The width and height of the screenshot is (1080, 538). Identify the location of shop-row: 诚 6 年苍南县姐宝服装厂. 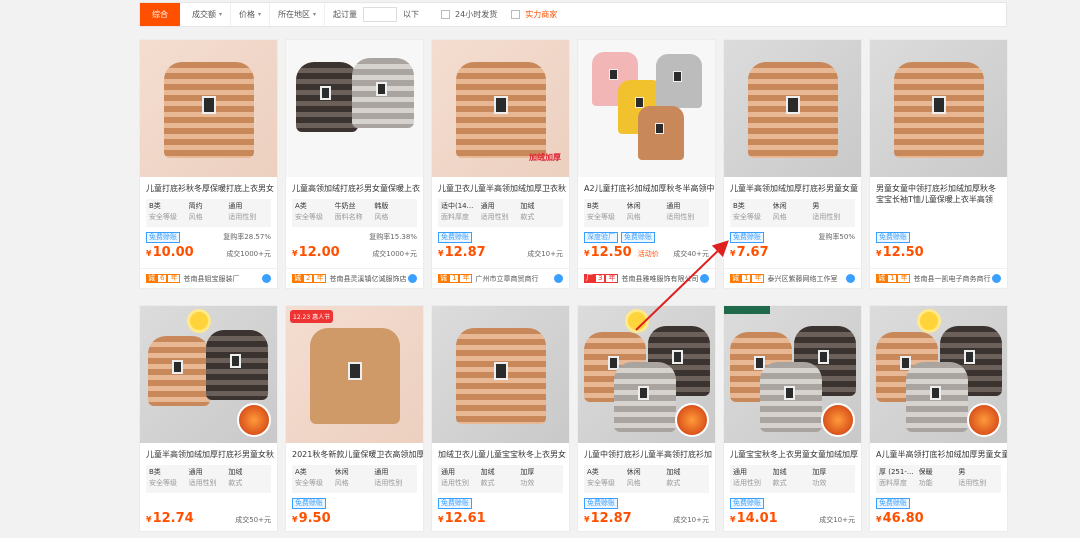
(208, 278).